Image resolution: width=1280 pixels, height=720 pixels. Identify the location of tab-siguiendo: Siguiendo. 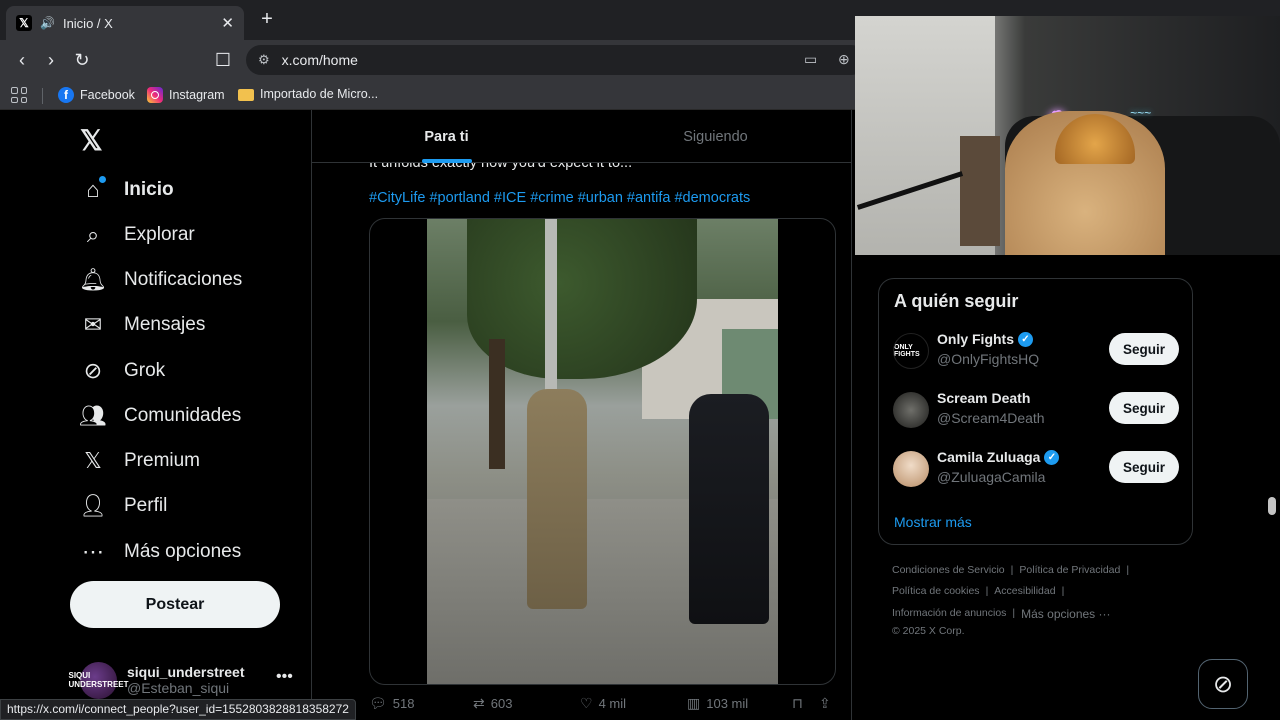
(715, 136).